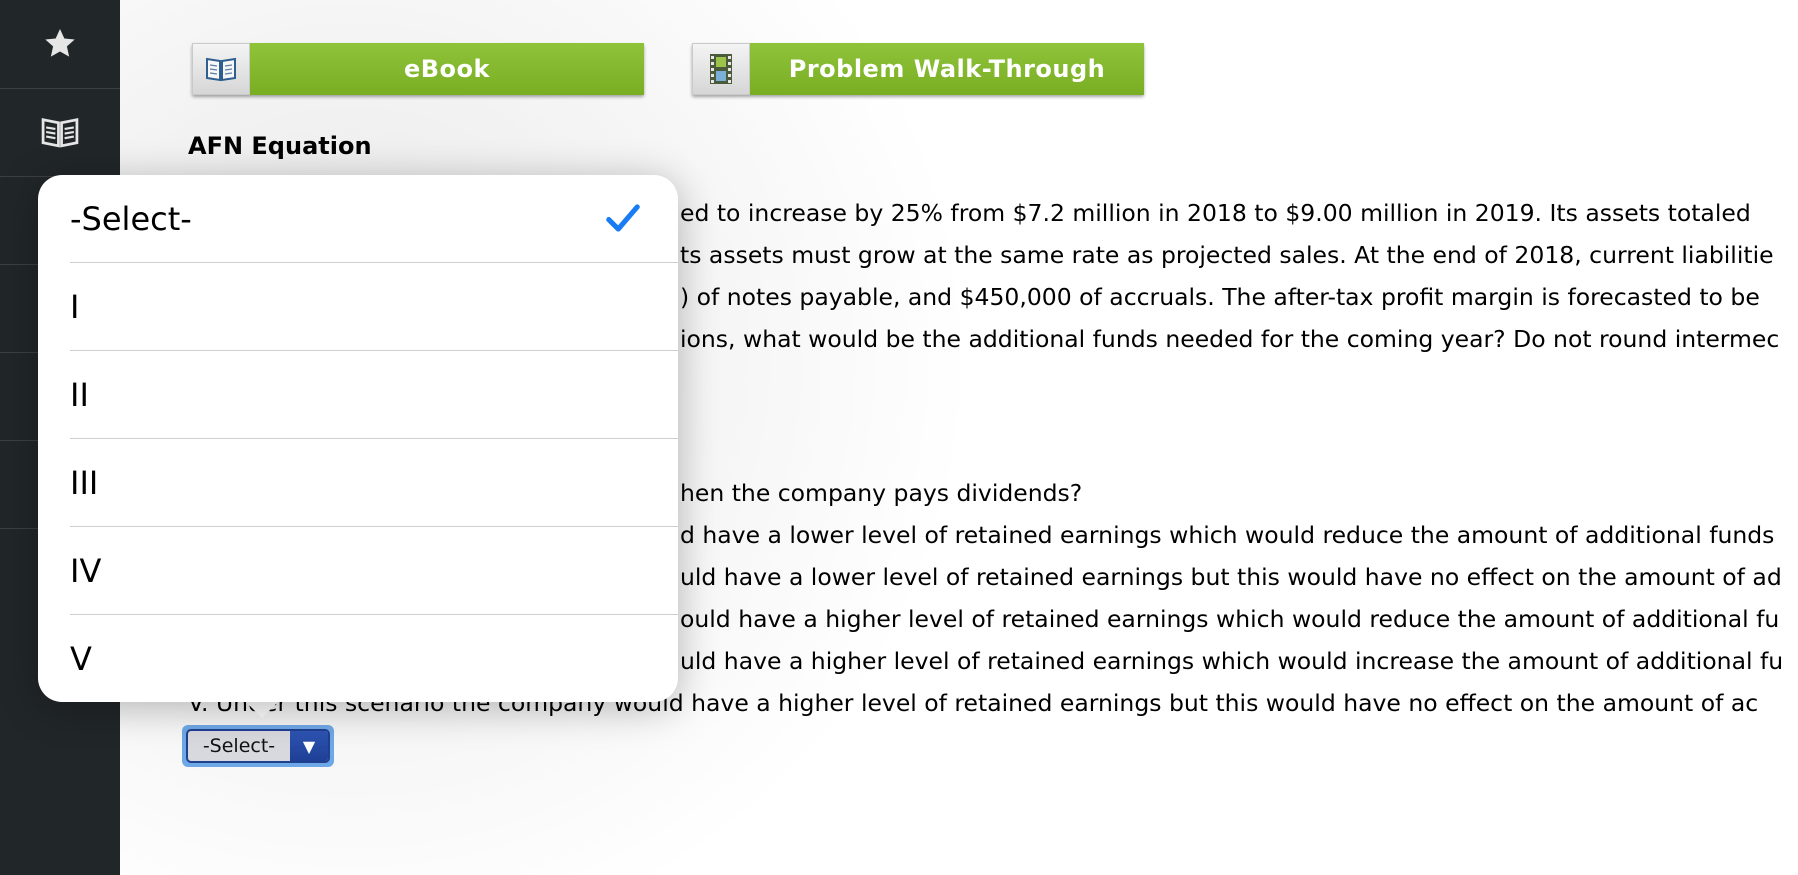 Image resolution: width=1798 pixels, height=875 pixels. I want to click on sidebar-item-reading, so click(60, 132).